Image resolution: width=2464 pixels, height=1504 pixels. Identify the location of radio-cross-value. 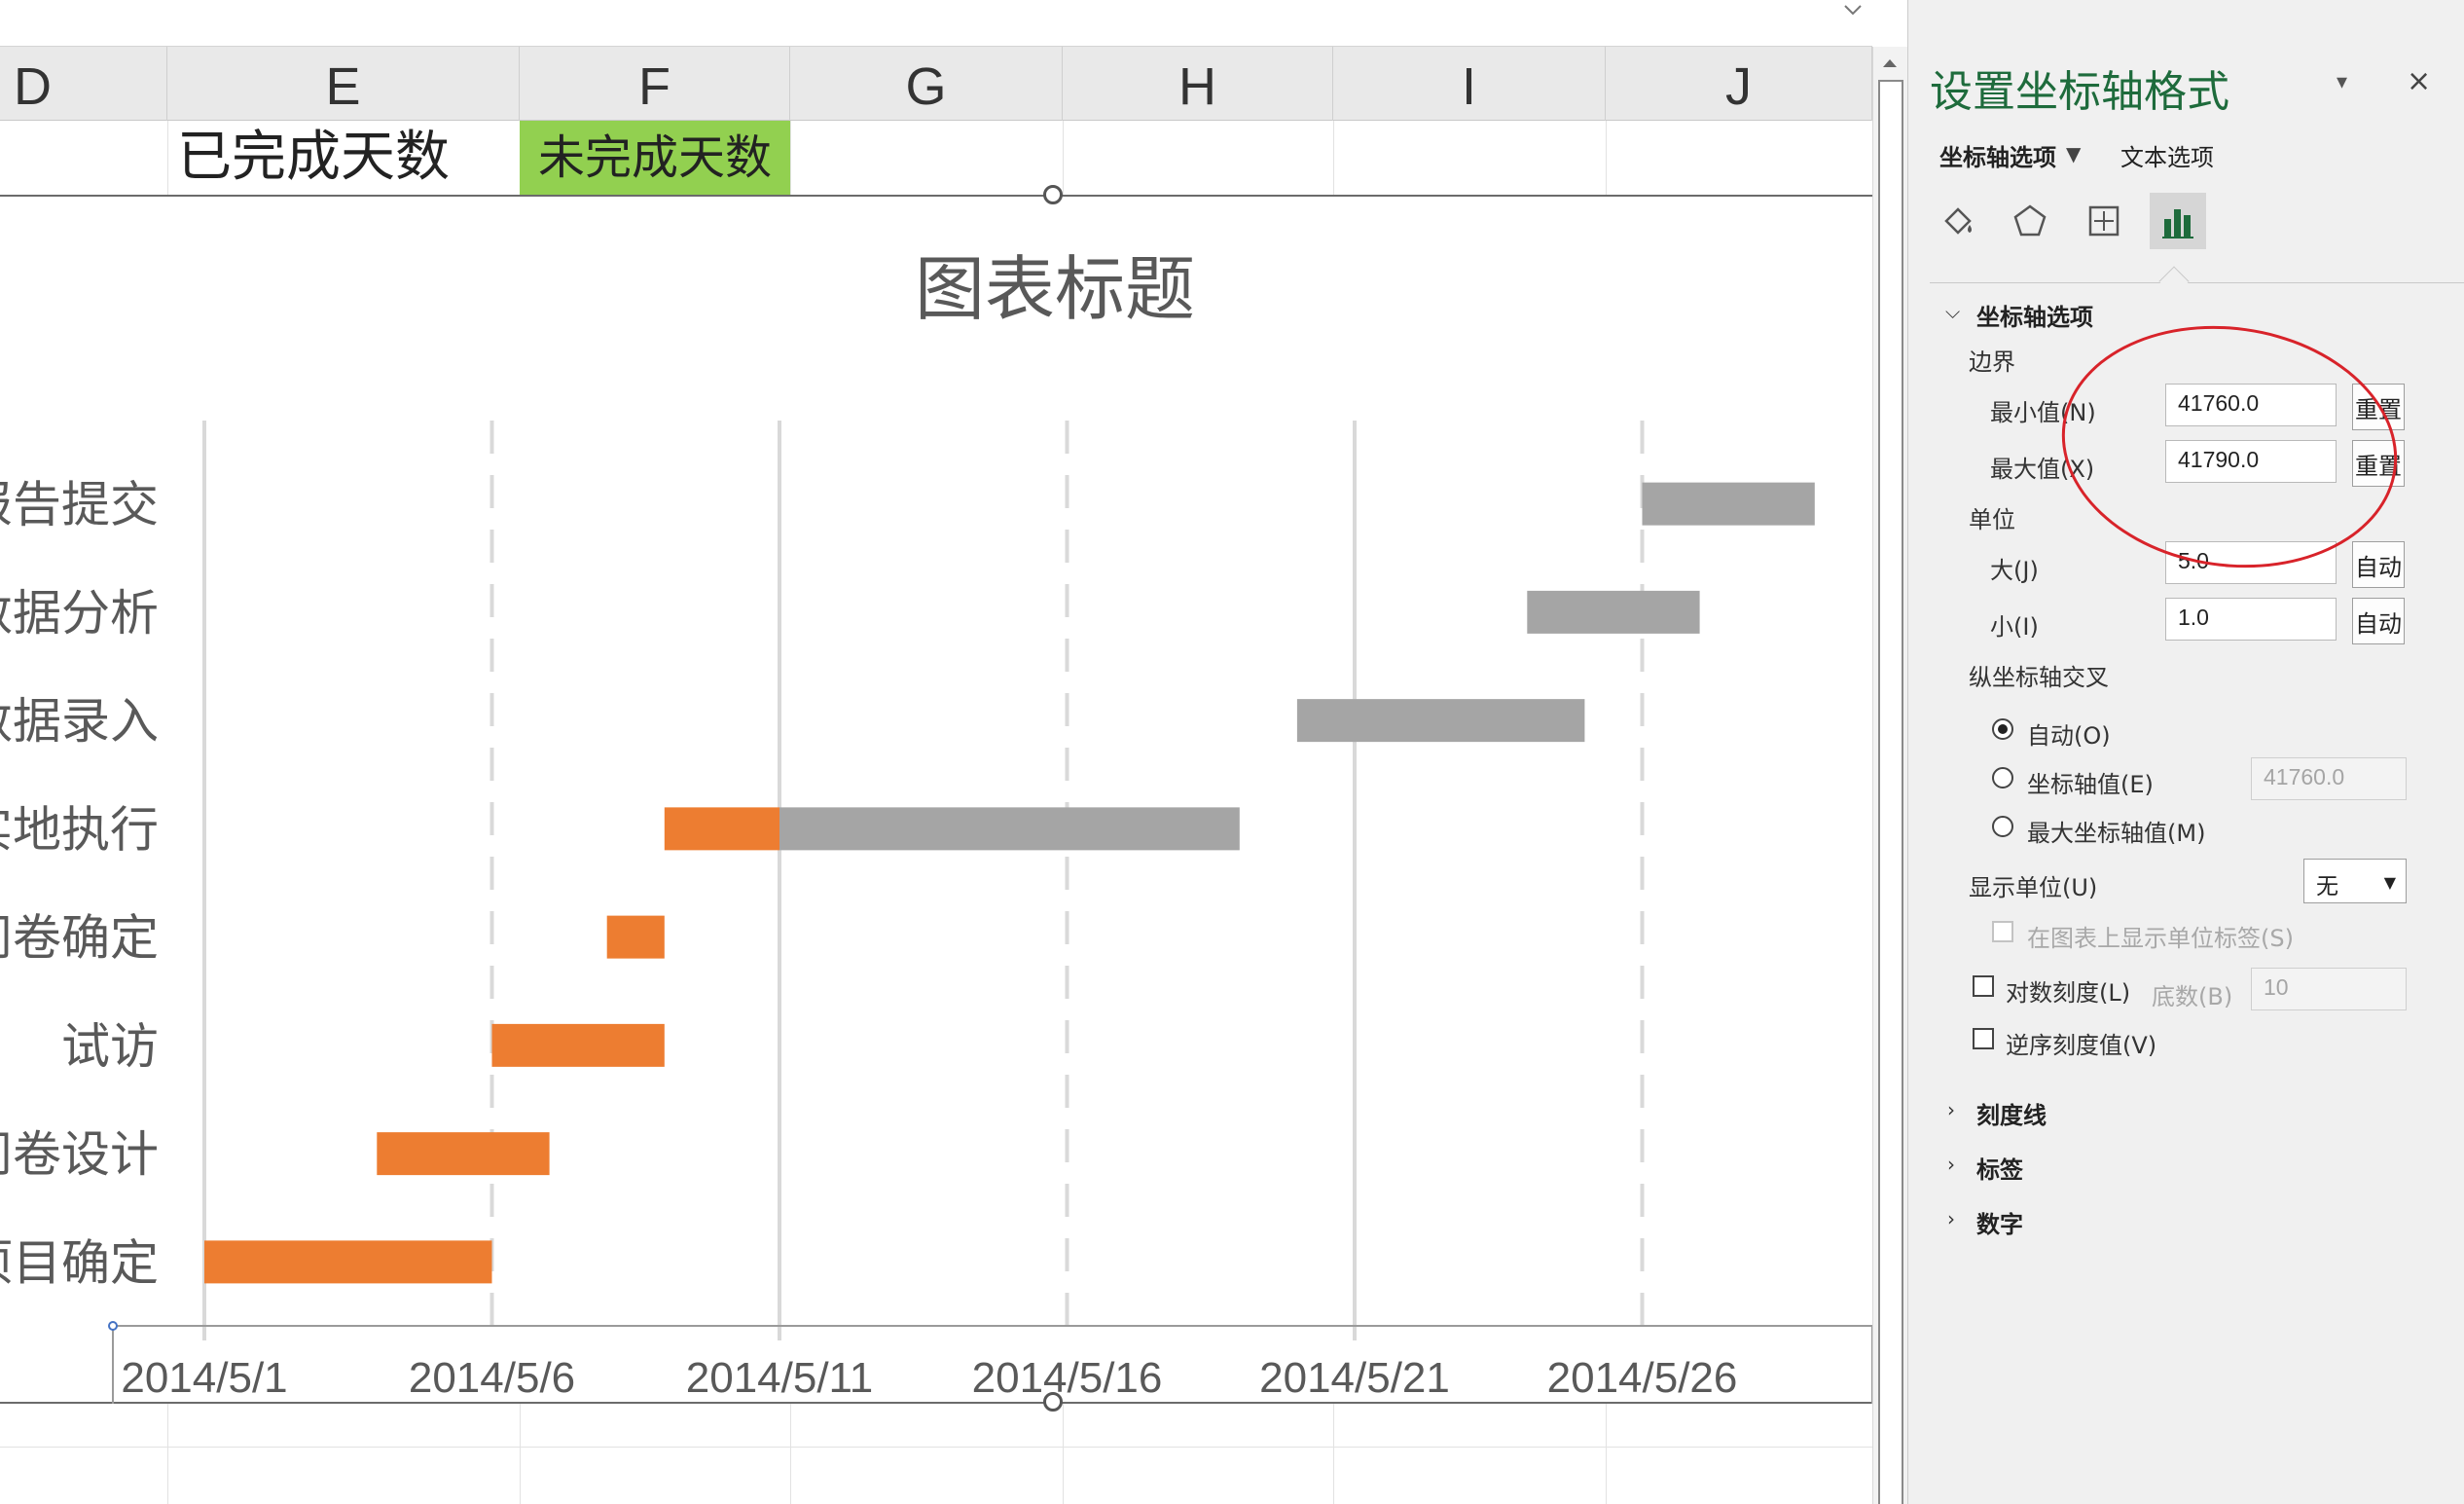
(2002, 778).